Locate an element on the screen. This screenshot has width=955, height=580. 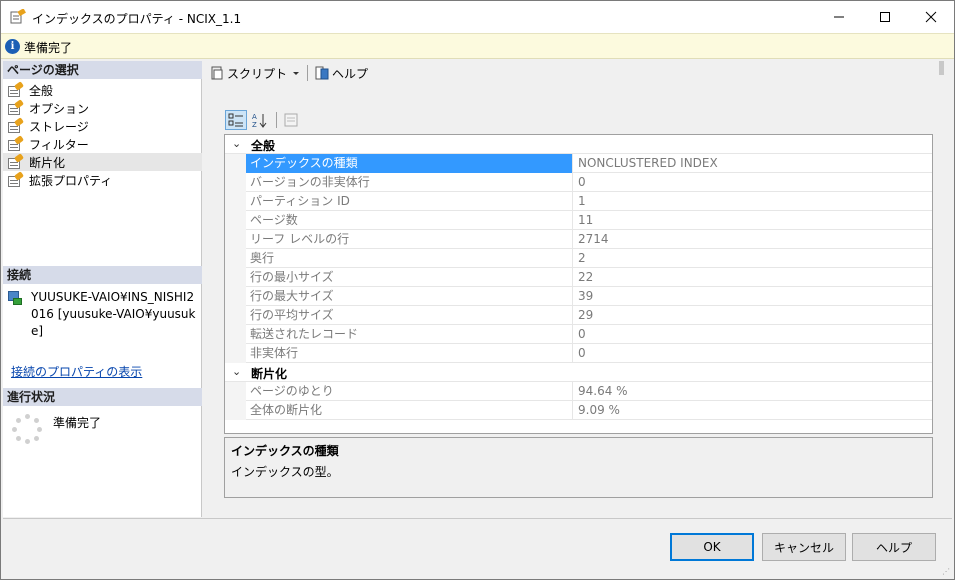
categorized-button is located at coordinates (236, 120).